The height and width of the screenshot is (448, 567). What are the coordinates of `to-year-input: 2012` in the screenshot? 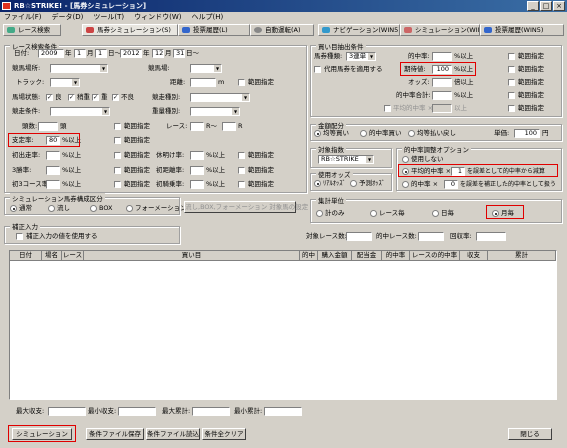 It's located at (131, 53).